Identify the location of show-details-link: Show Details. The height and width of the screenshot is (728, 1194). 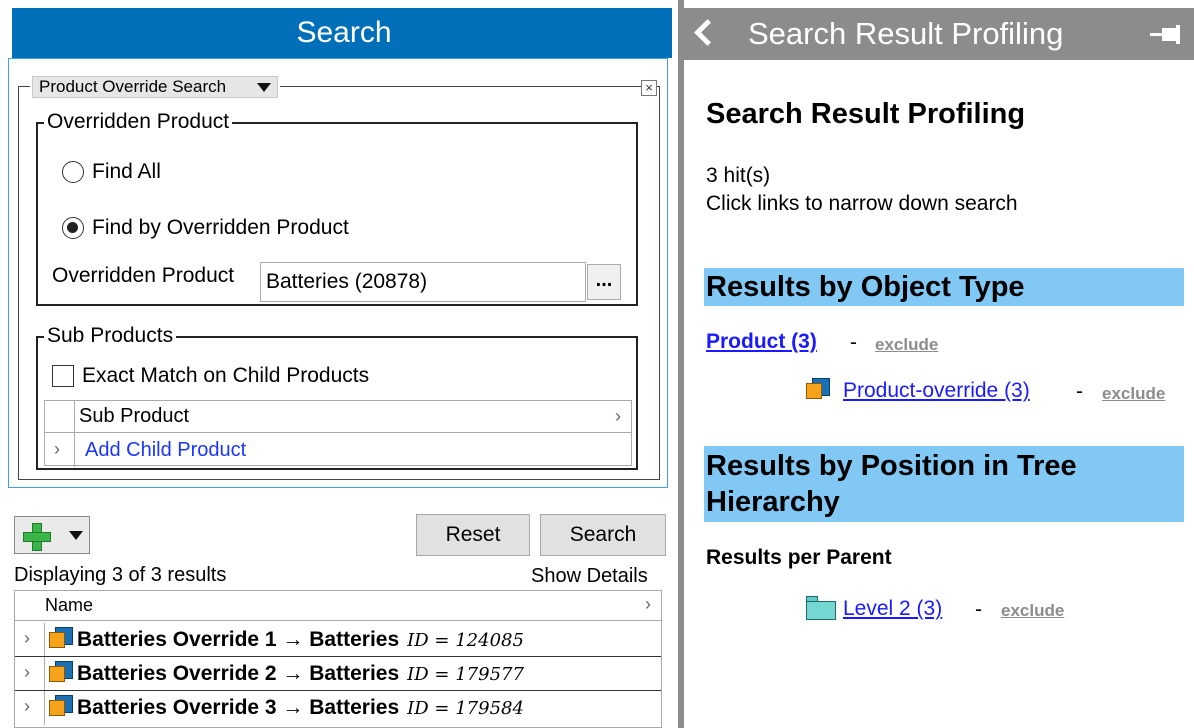
(589, 576).